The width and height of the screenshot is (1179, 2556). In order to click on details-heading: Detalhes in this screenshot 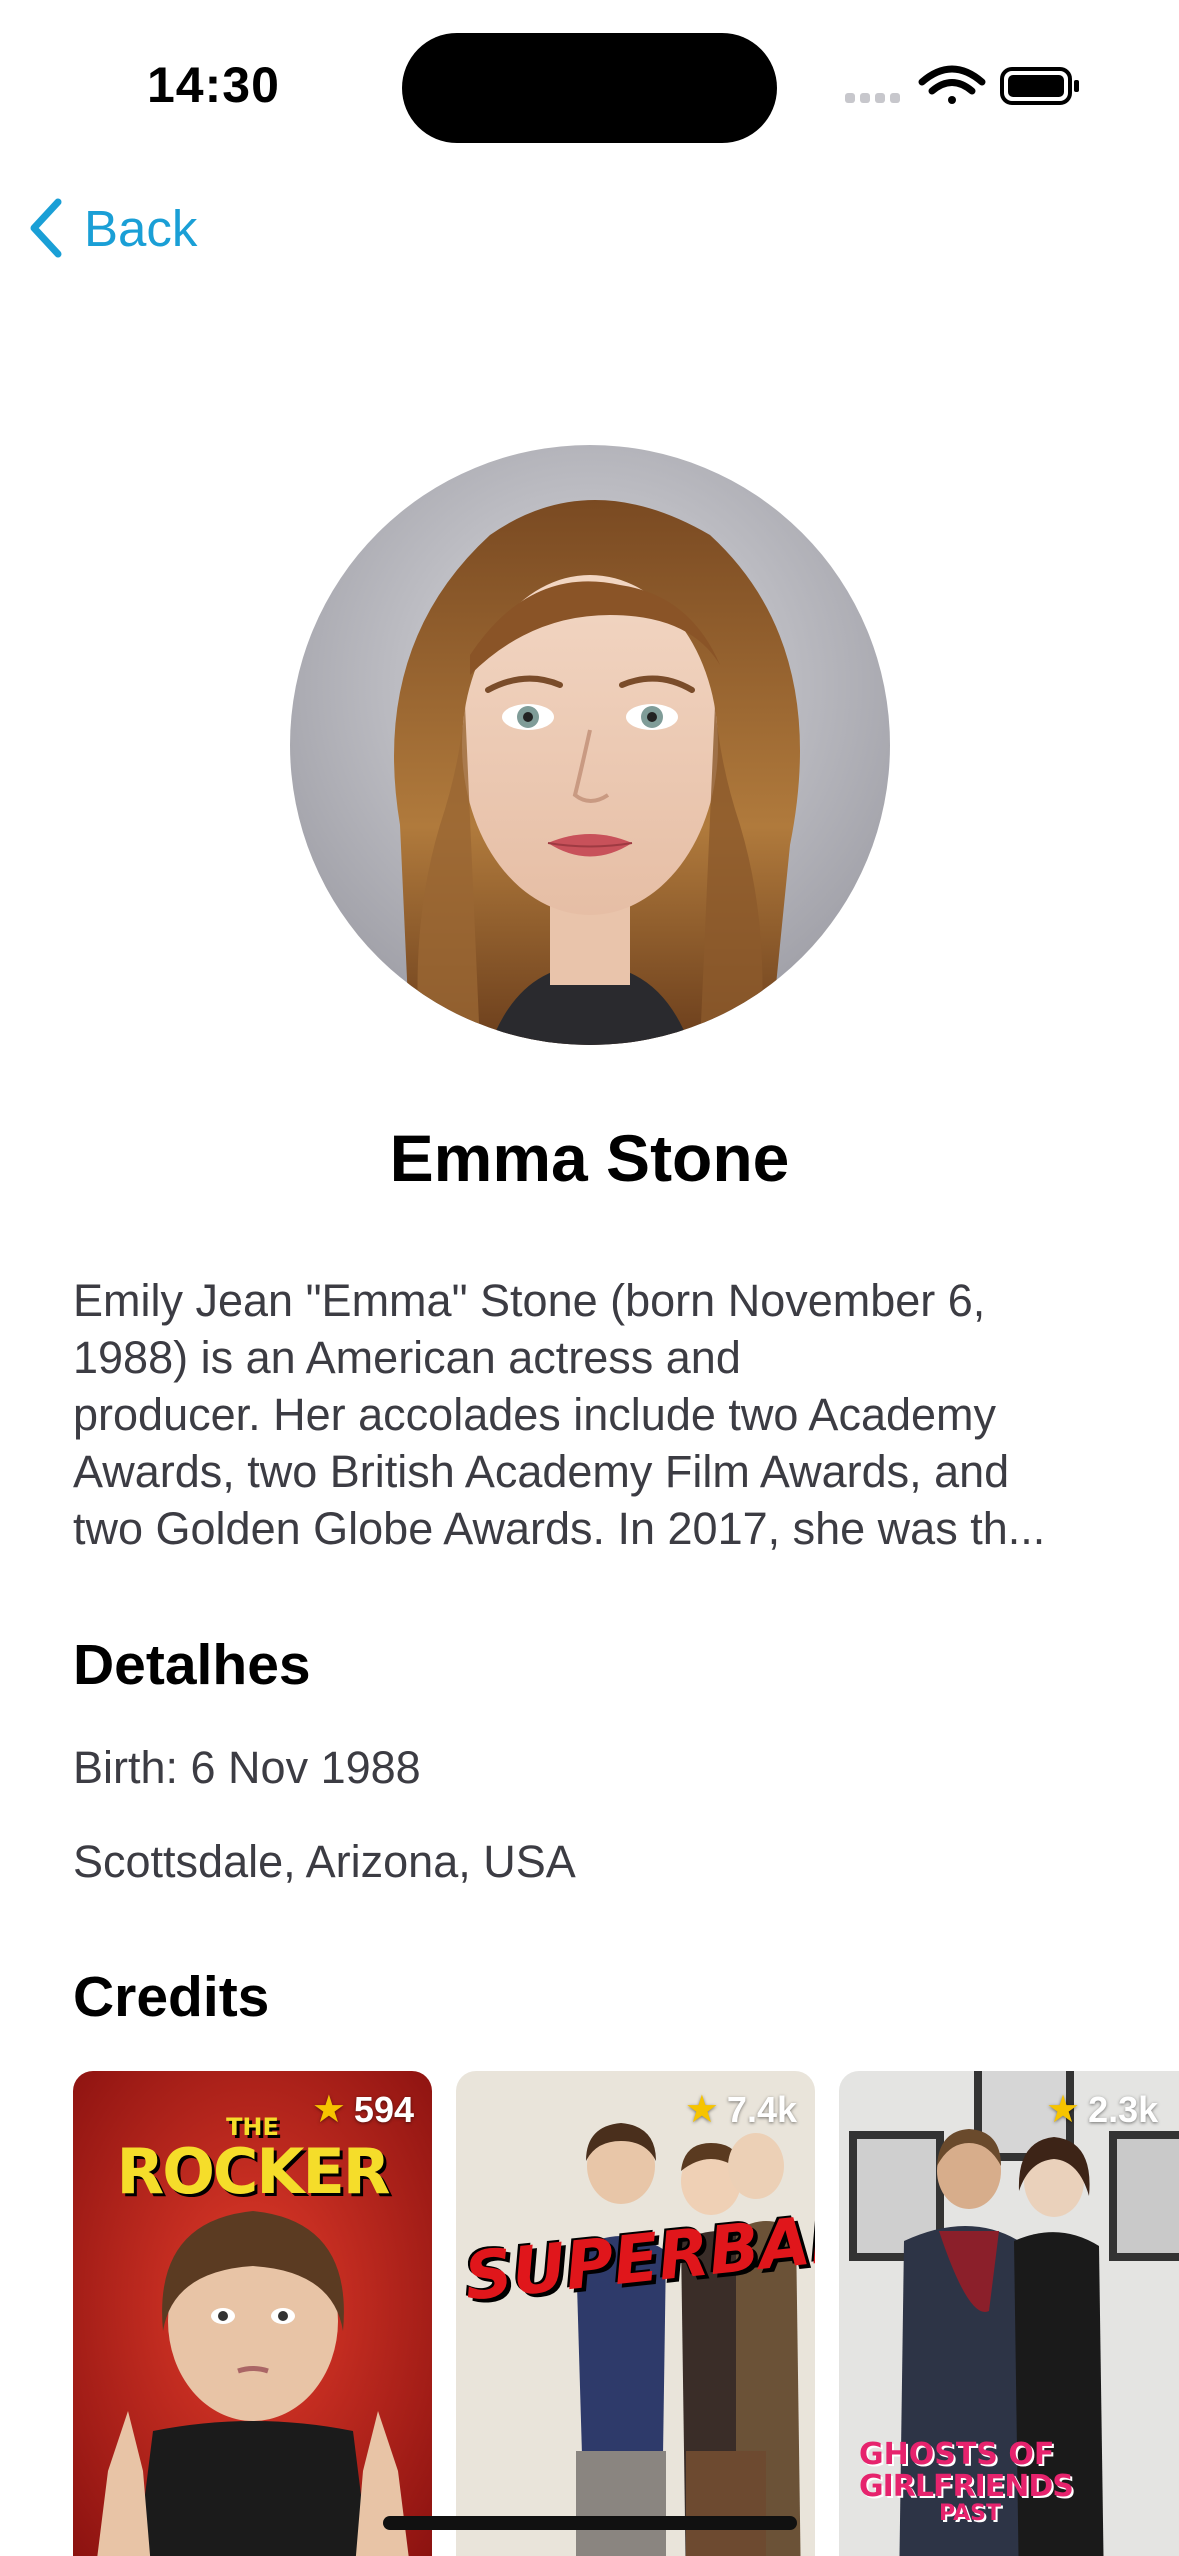, I will do `click(192, 1665)`.